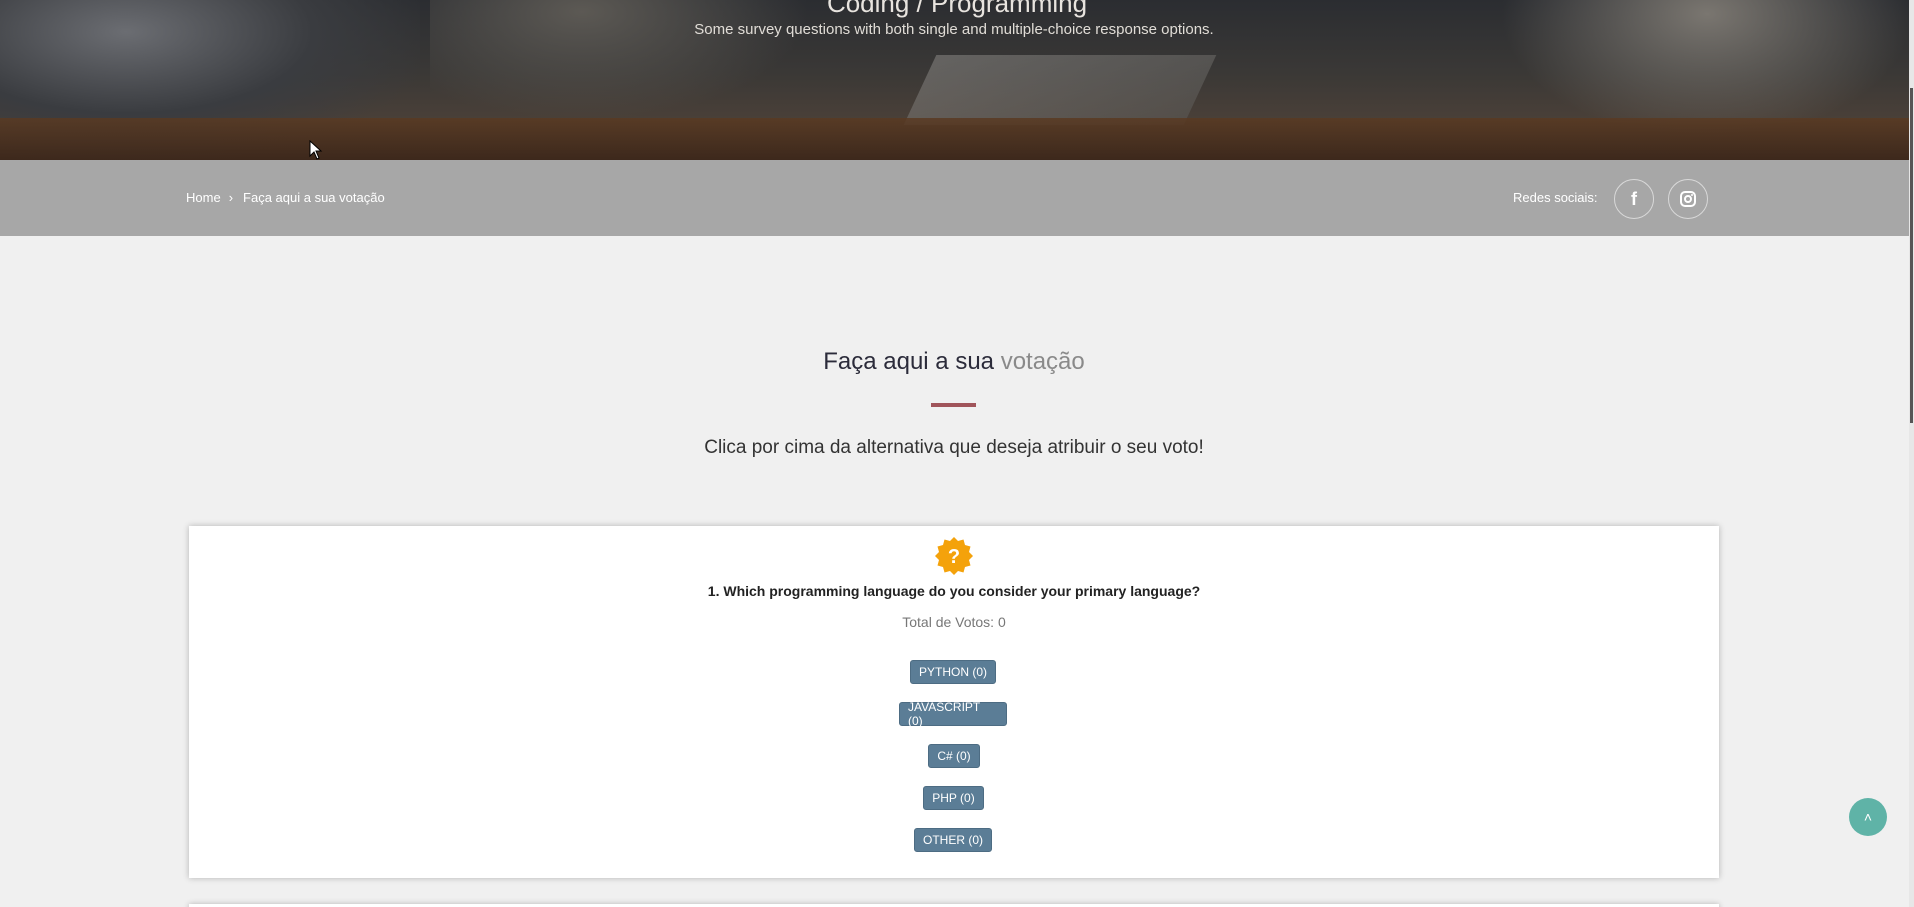  Describe the element at coordinates (314, 197) in the screenshot. I see `breadcrumb-current: Faça aqui a sua votação` at that location.